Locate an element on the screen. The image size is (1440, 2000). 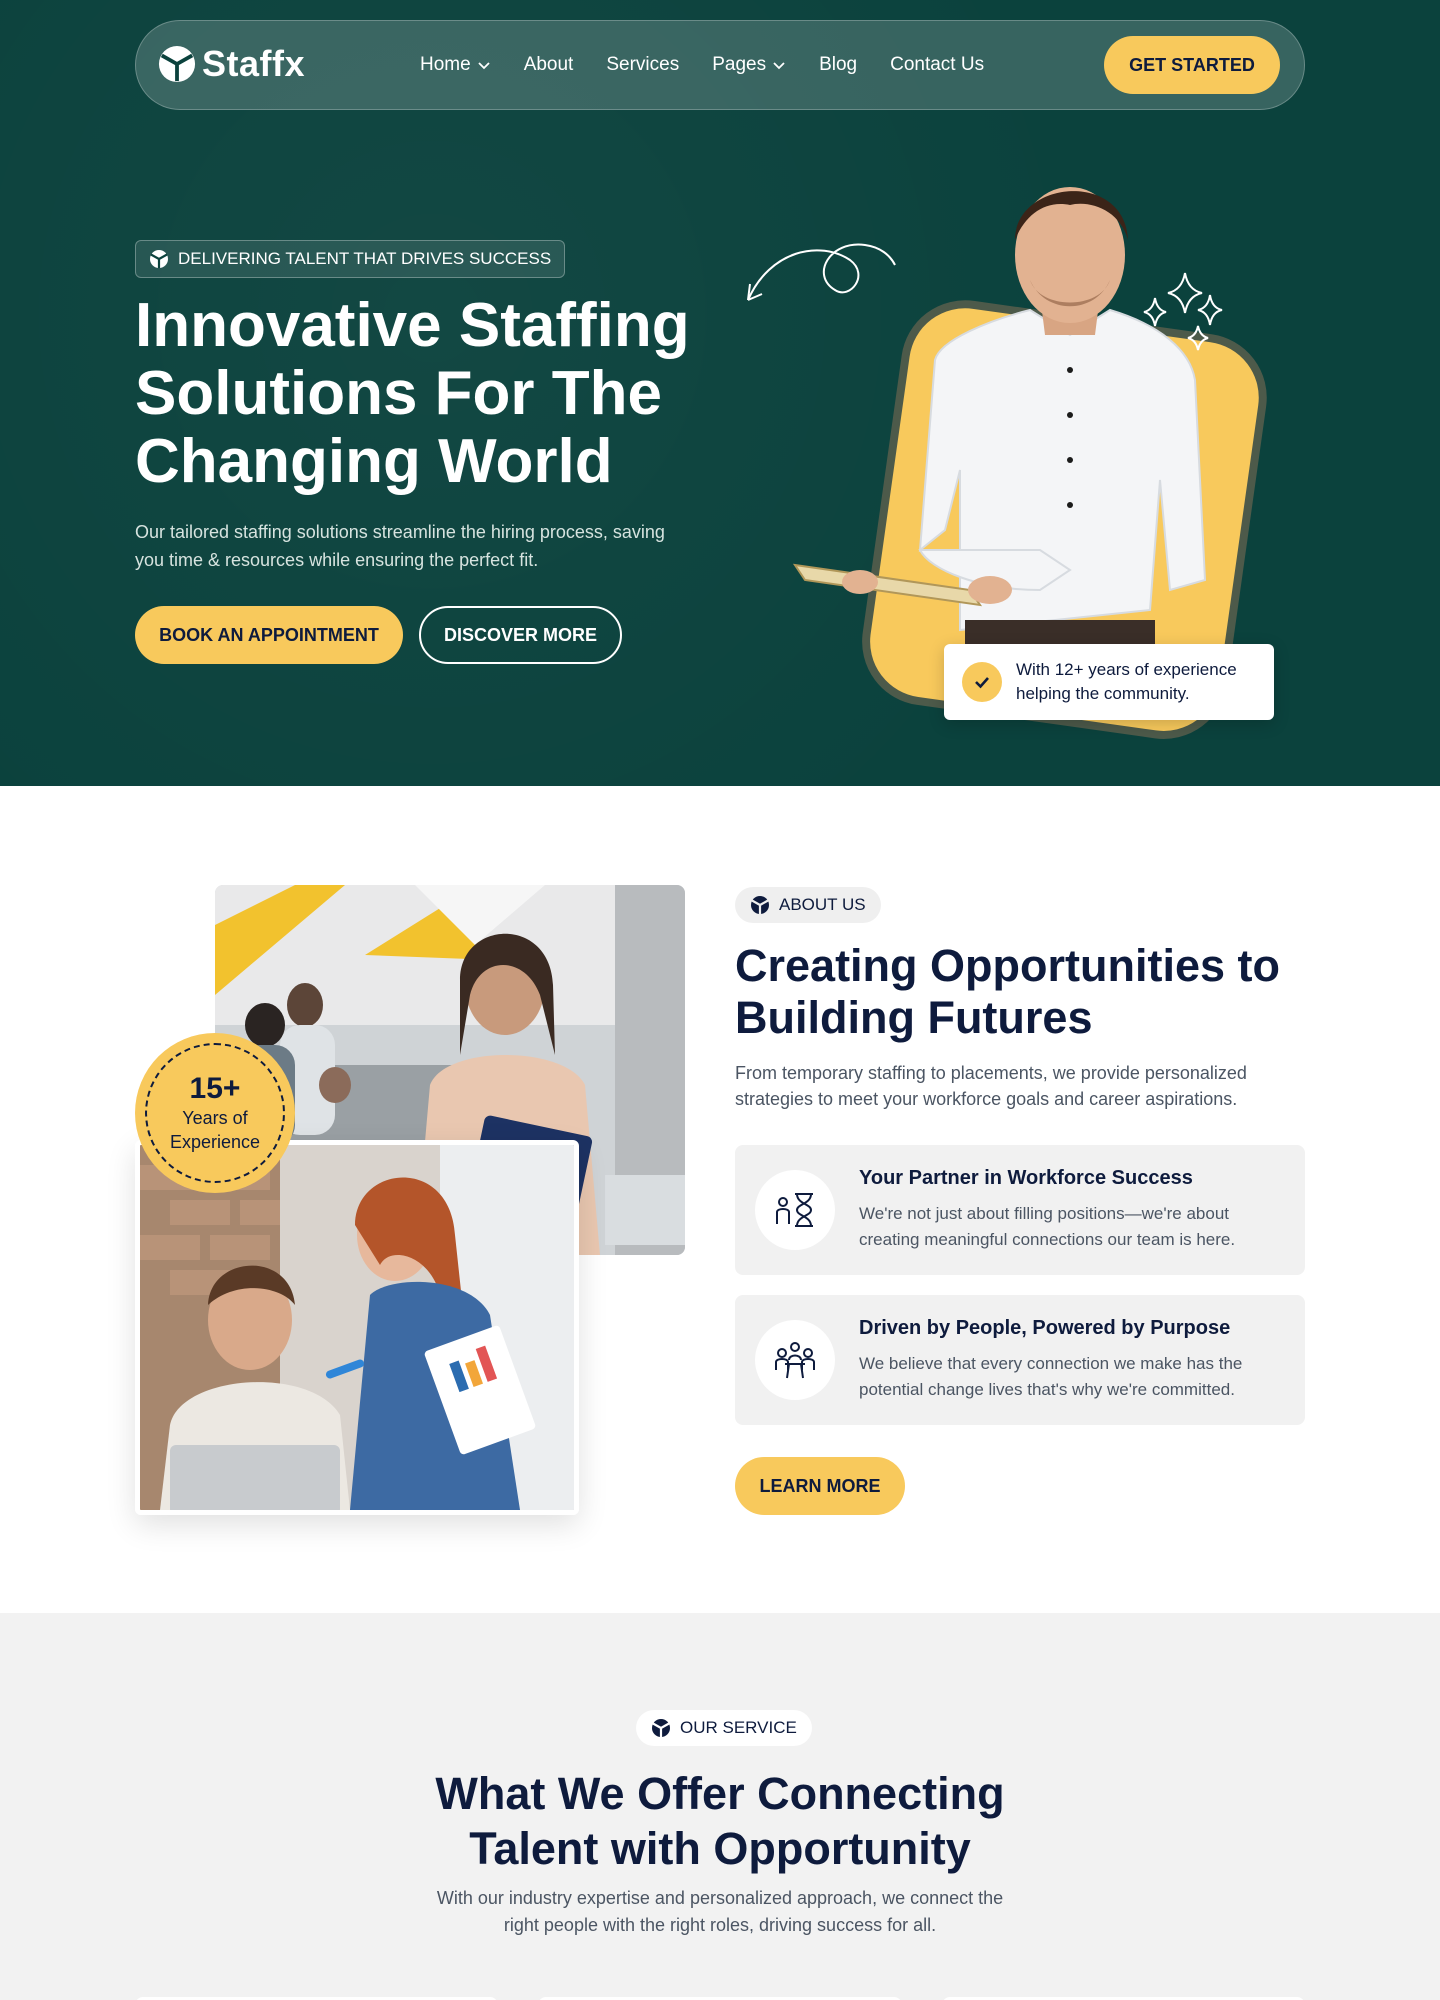
years-label: Years of Experience is located at coordinates (215, 1130).